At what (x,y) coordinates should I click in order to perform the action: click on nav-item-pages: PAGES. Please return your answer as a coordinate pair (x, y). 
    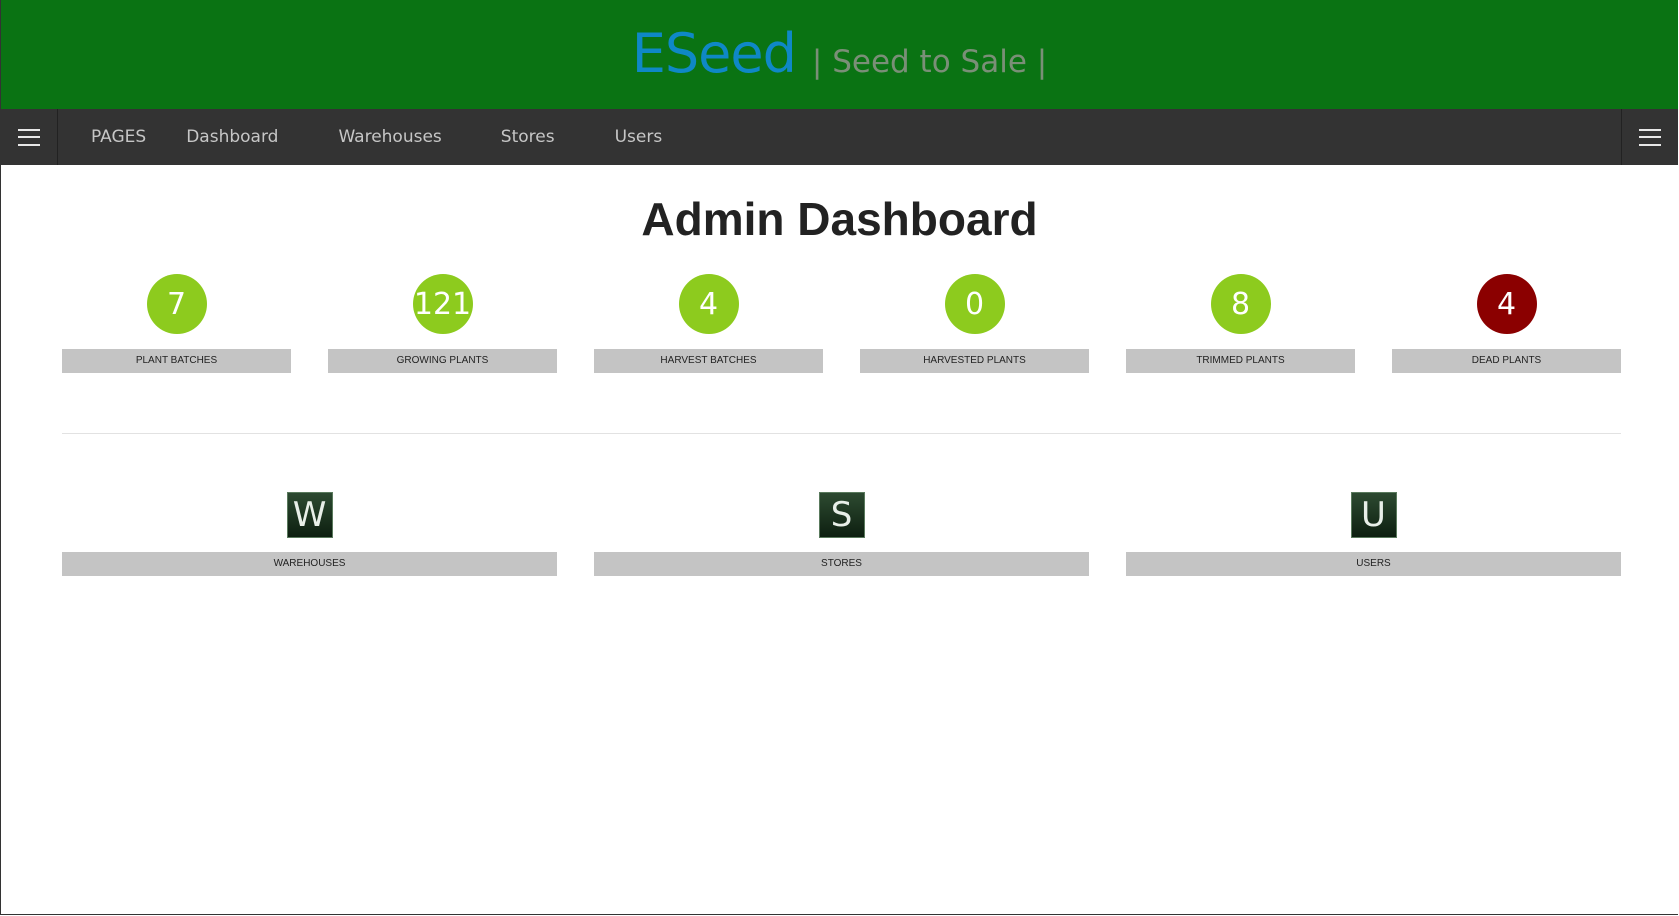
    Looking at the image, I should click on (118, 137).